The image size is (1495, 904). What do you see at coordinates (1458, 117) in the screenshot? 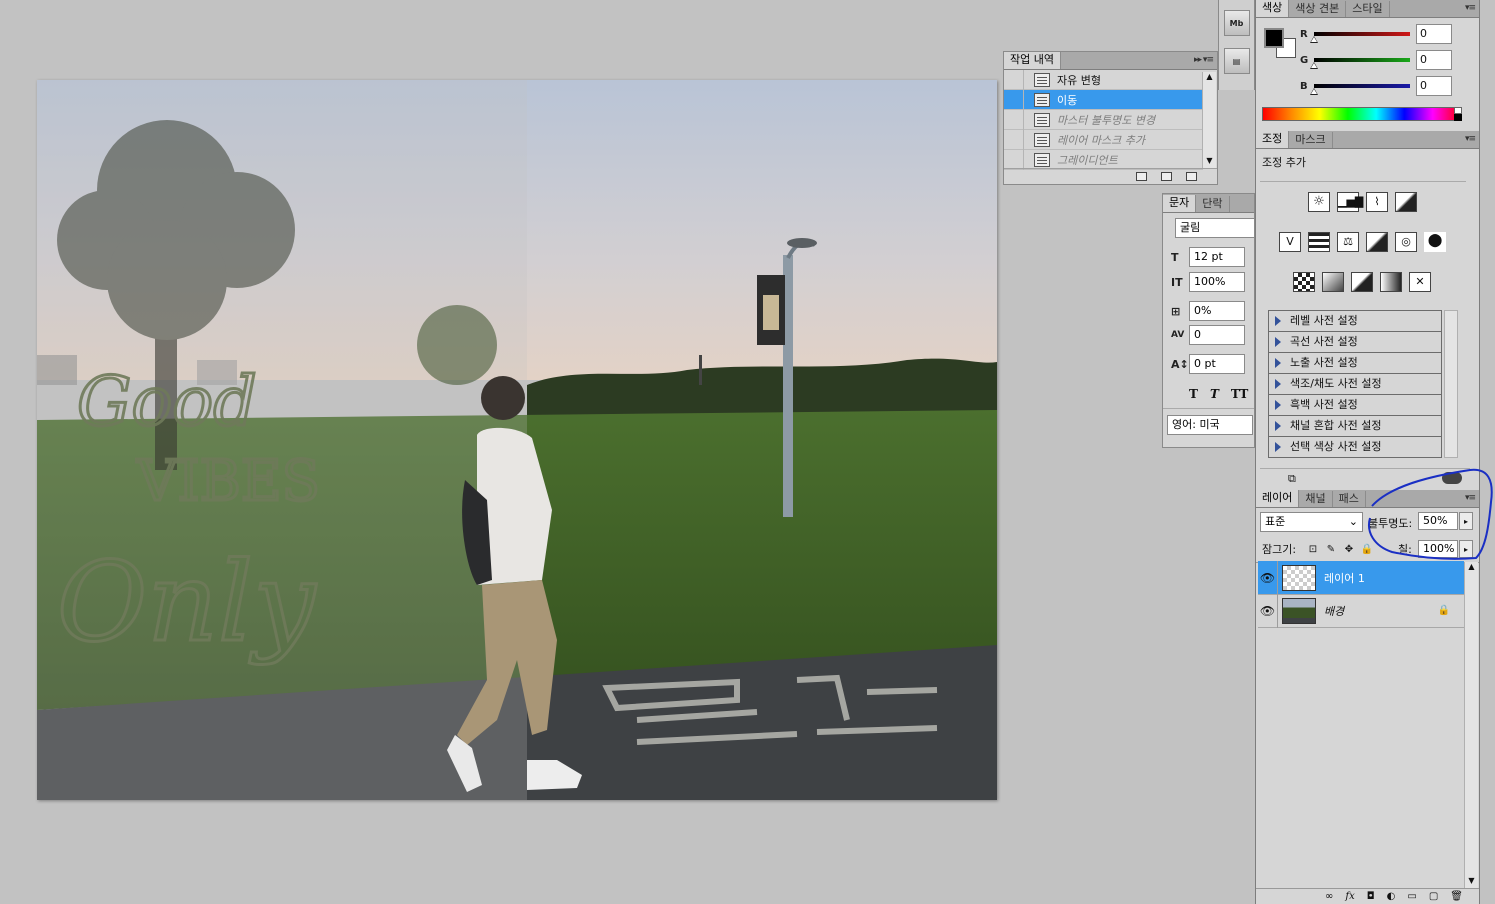
I see `spectrum-black-chip` at bounding box center [1458, 117].